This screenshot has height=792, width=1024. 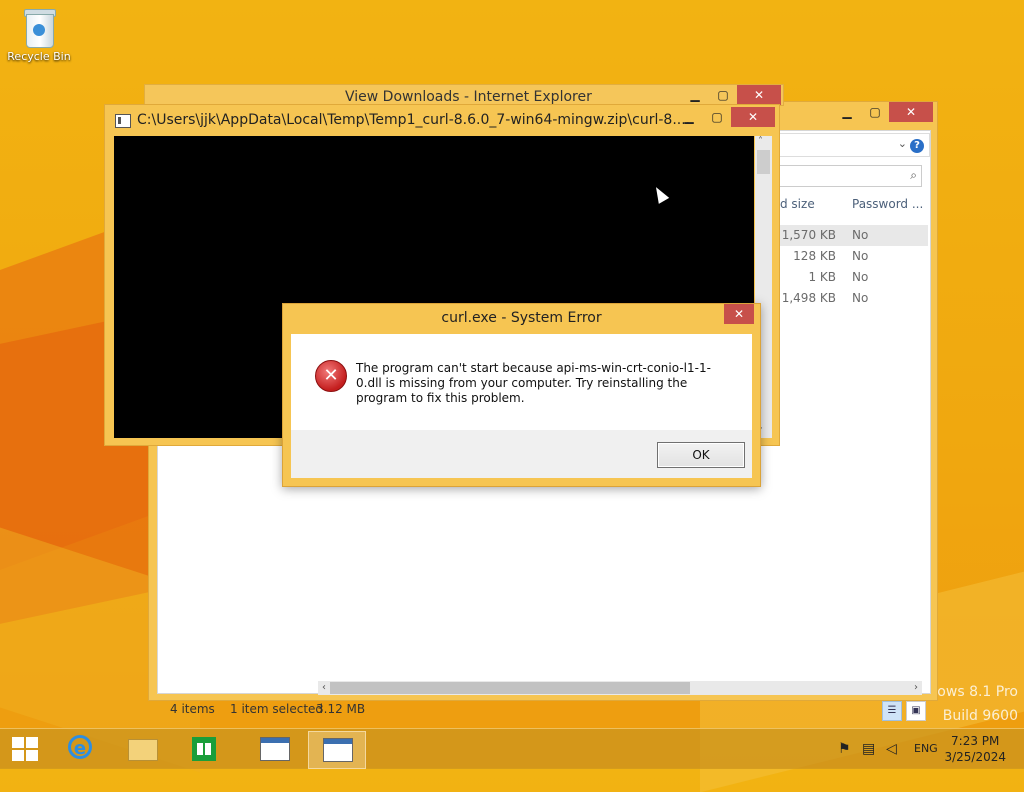 What do you see at coordinates (891, 749) in the screenshot?
I see `volume-muted-icon: ◁` at bounding box center [891, 749].